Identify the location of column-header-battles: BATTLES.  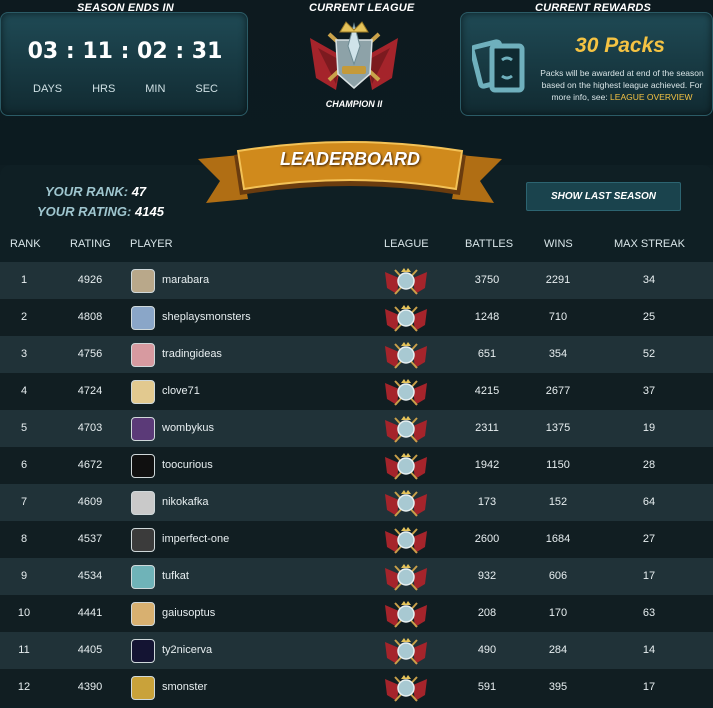
(489, 244).